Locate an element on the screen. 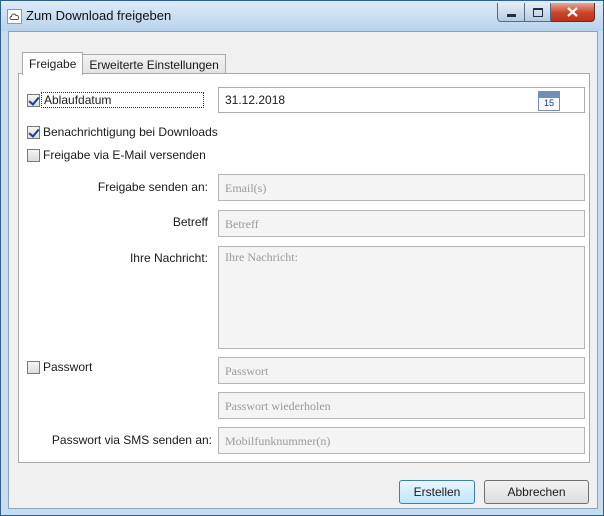  notify-label: Benachrichtigung bei Downloads is located at coordinates (130, 132).